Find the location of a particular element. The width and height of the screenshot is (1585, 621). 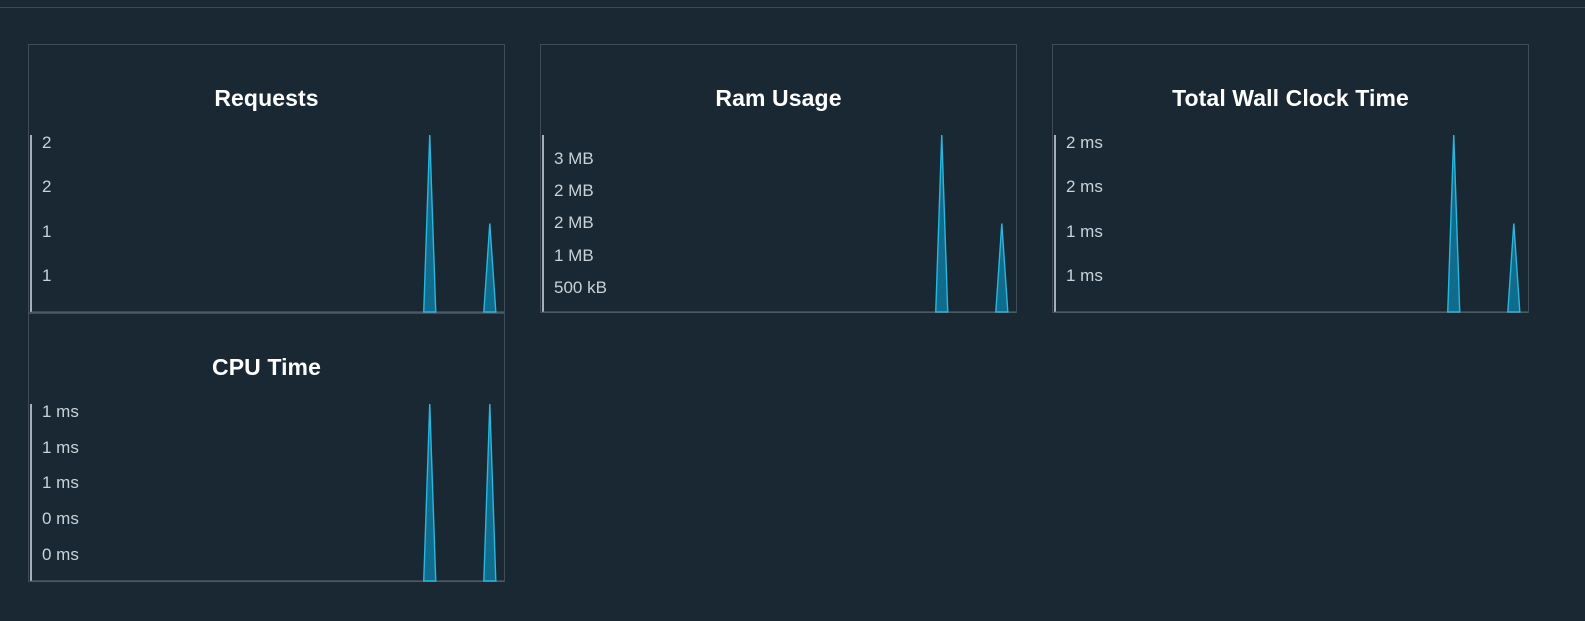

ram-usage-chart: 3 MB 2 MB 2 MB 1 MB 500 kB is located at coordinates (779, 223).